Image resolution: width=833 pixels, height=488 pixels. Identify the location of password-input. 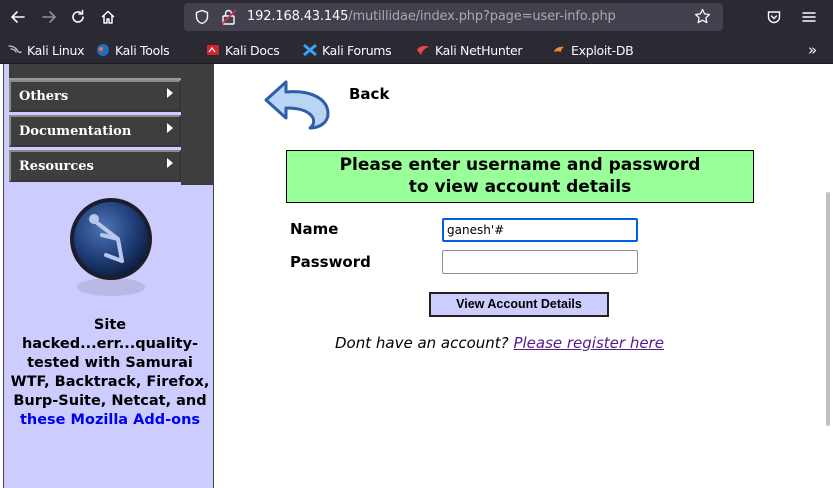
(540, 262).